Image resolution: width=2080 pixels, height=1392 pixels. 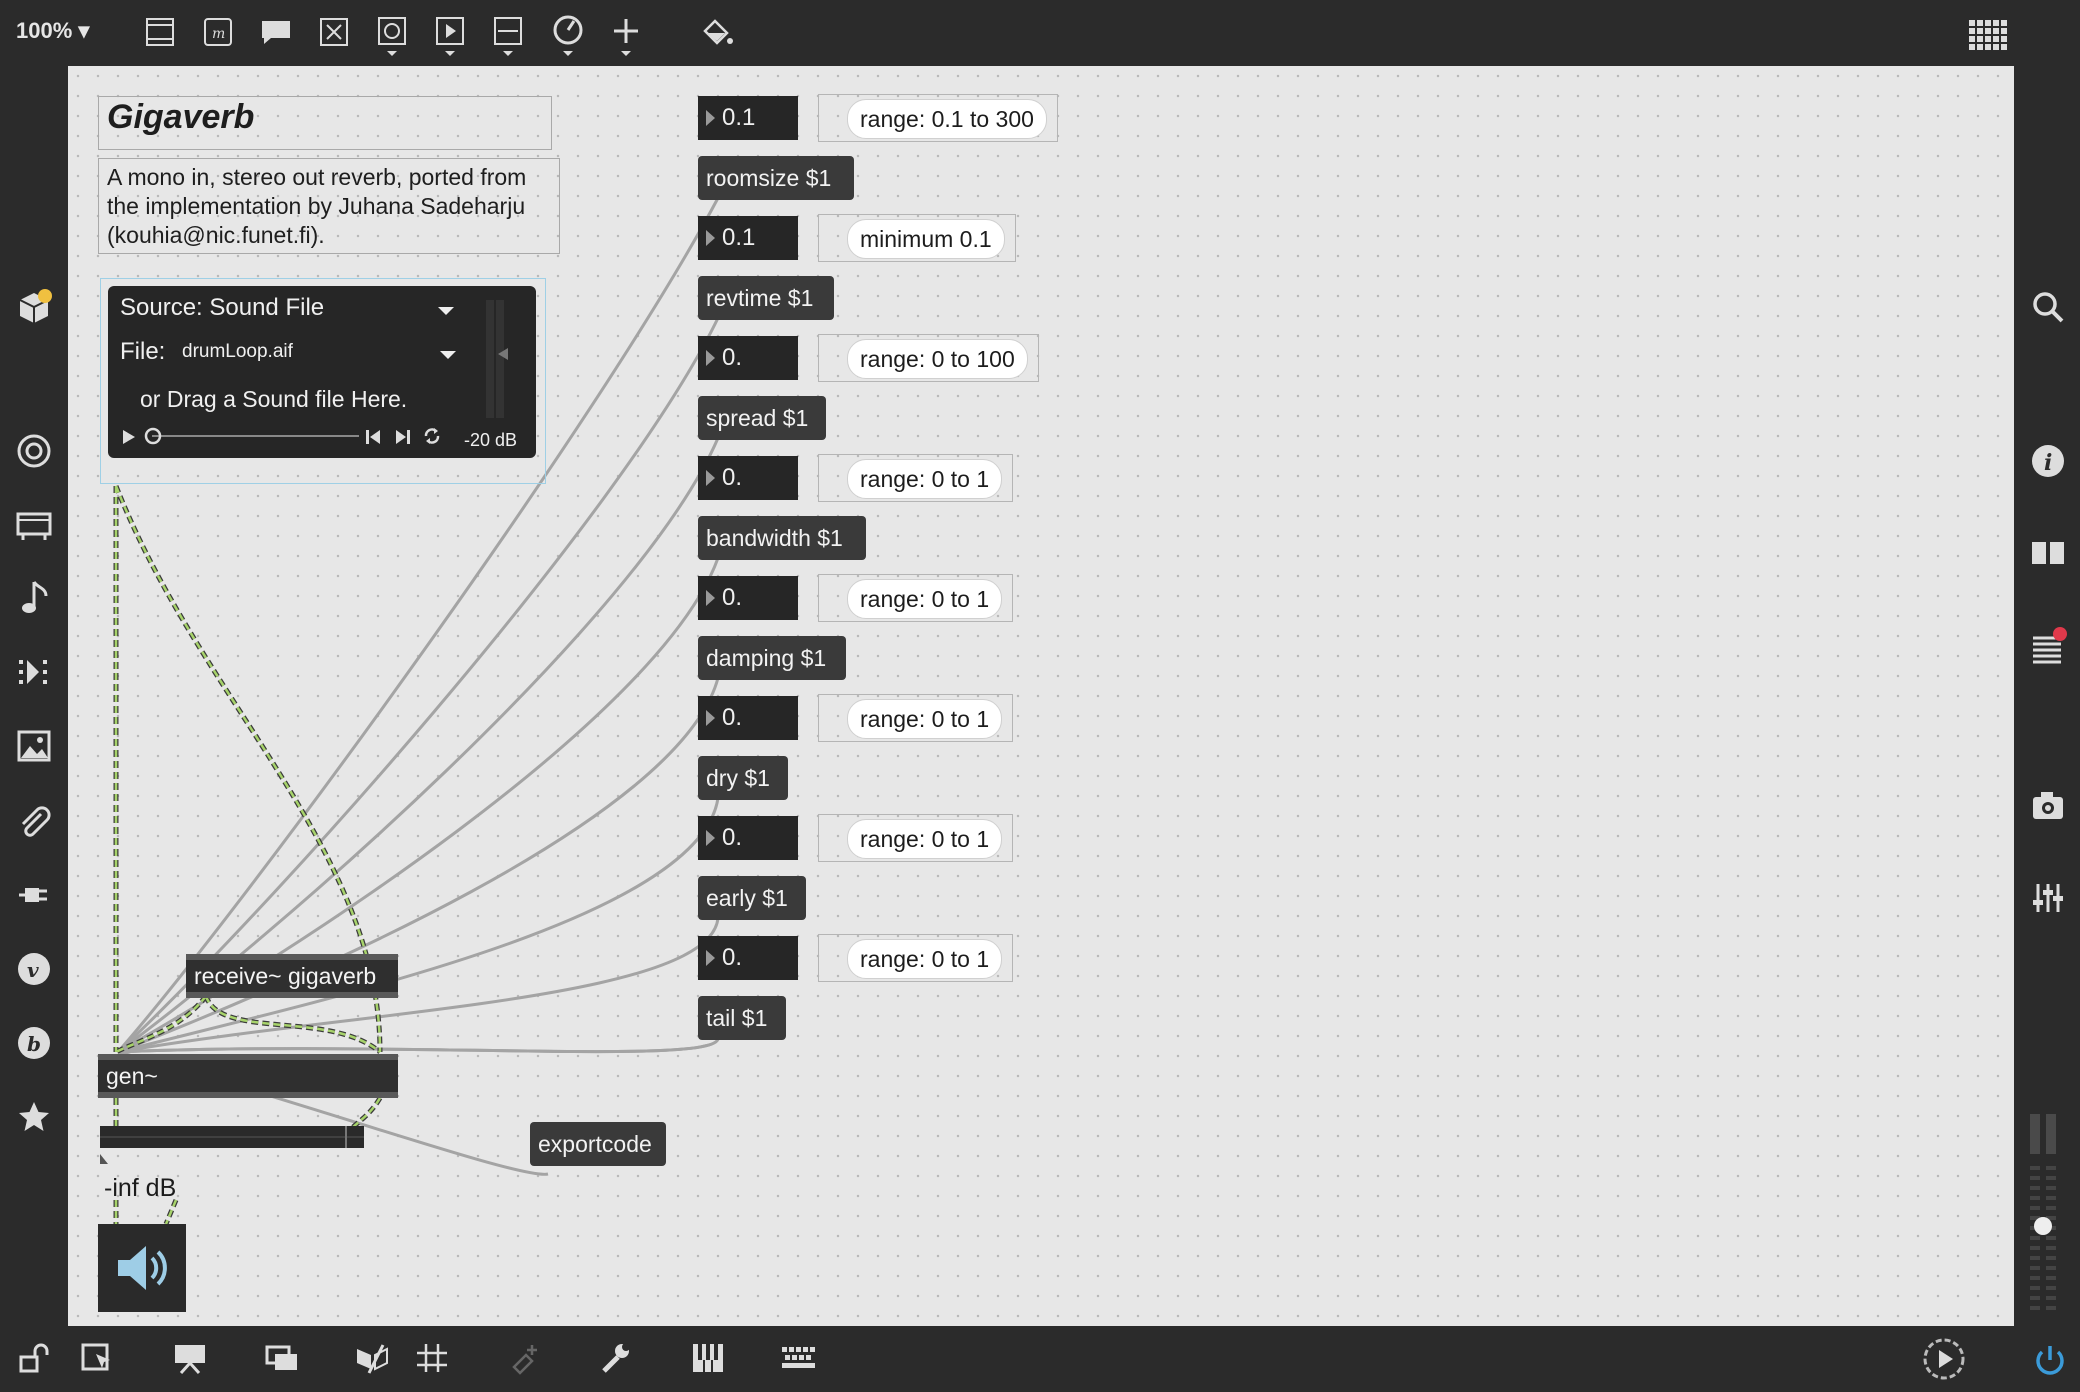 I want to click on play-icon, so click(x=129, y=439).